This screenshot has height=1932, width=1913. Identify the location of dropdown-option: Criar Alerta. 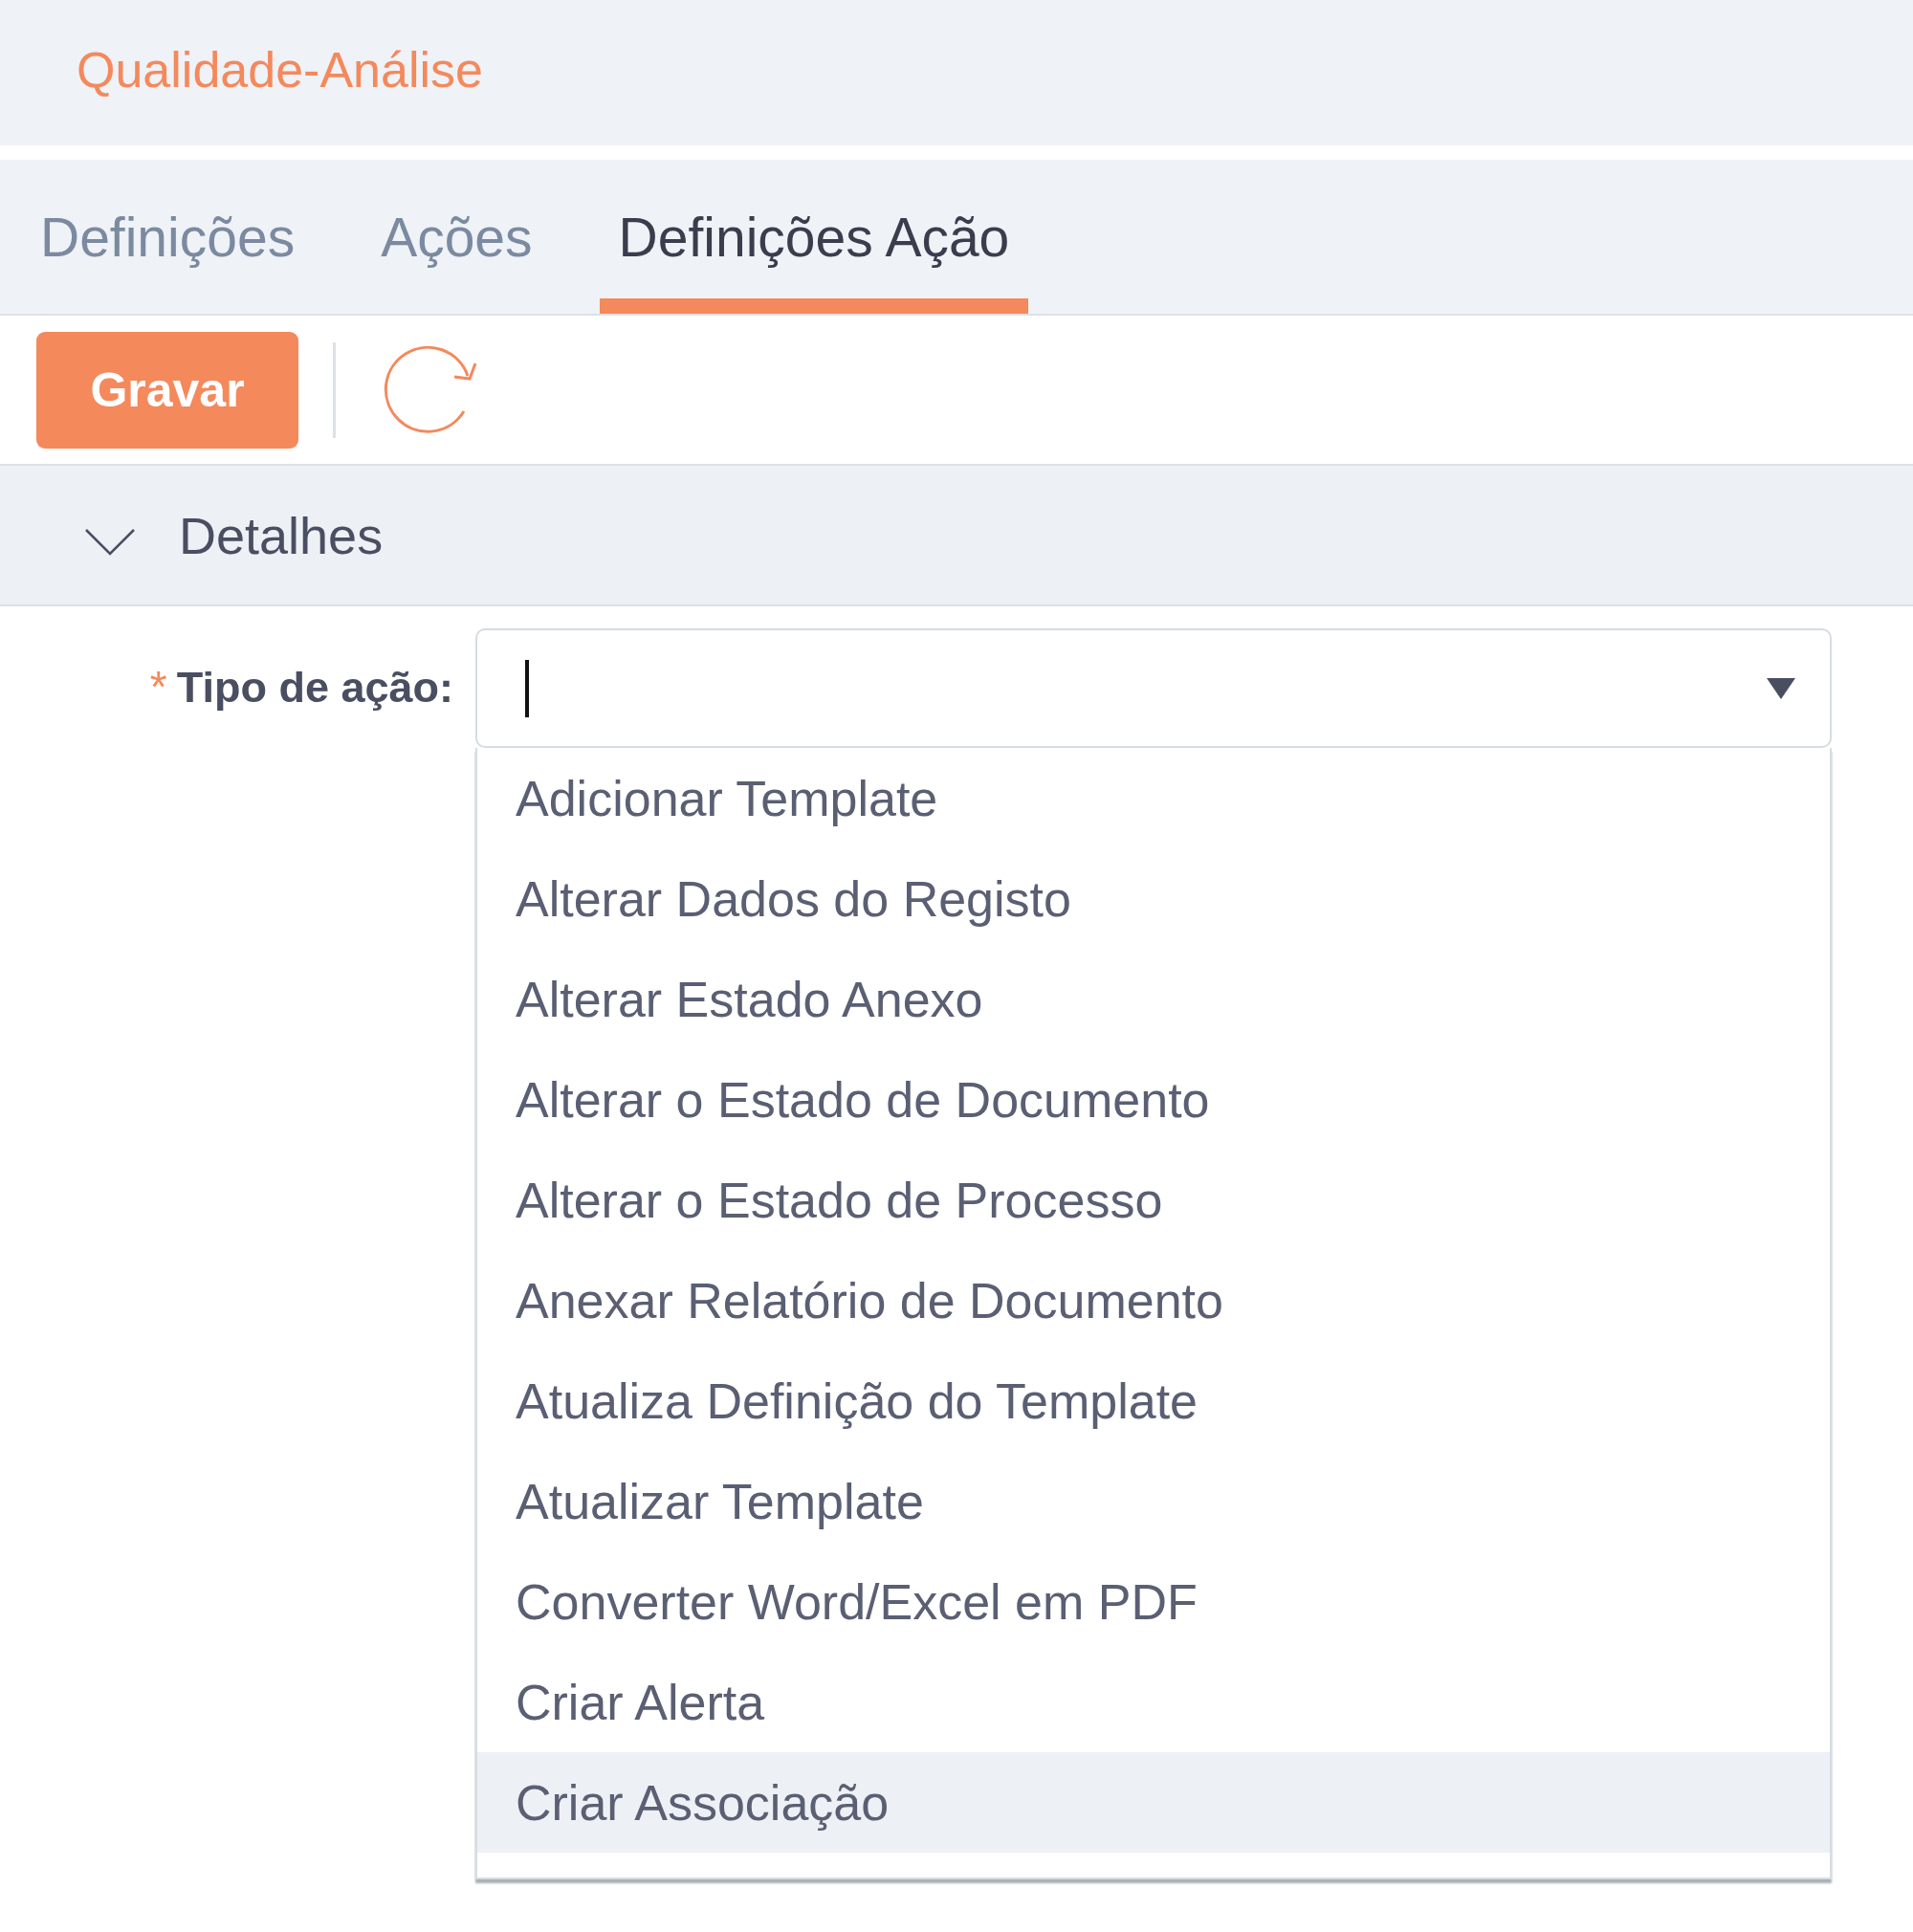
(1153, 1702).